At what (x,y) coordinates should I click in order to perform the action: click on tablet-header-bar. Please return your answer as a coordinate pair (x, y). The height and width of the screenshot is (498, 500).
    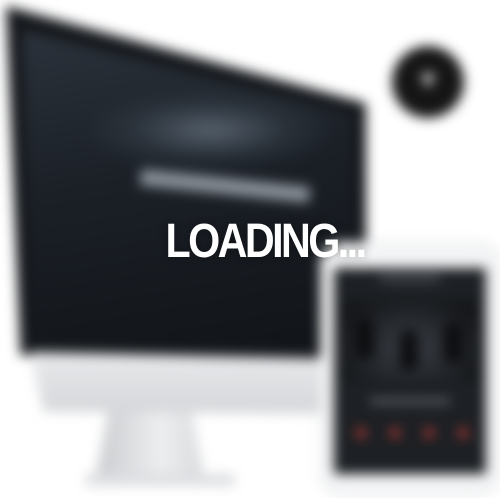
    Looking at the image, I should click on (410, 278).